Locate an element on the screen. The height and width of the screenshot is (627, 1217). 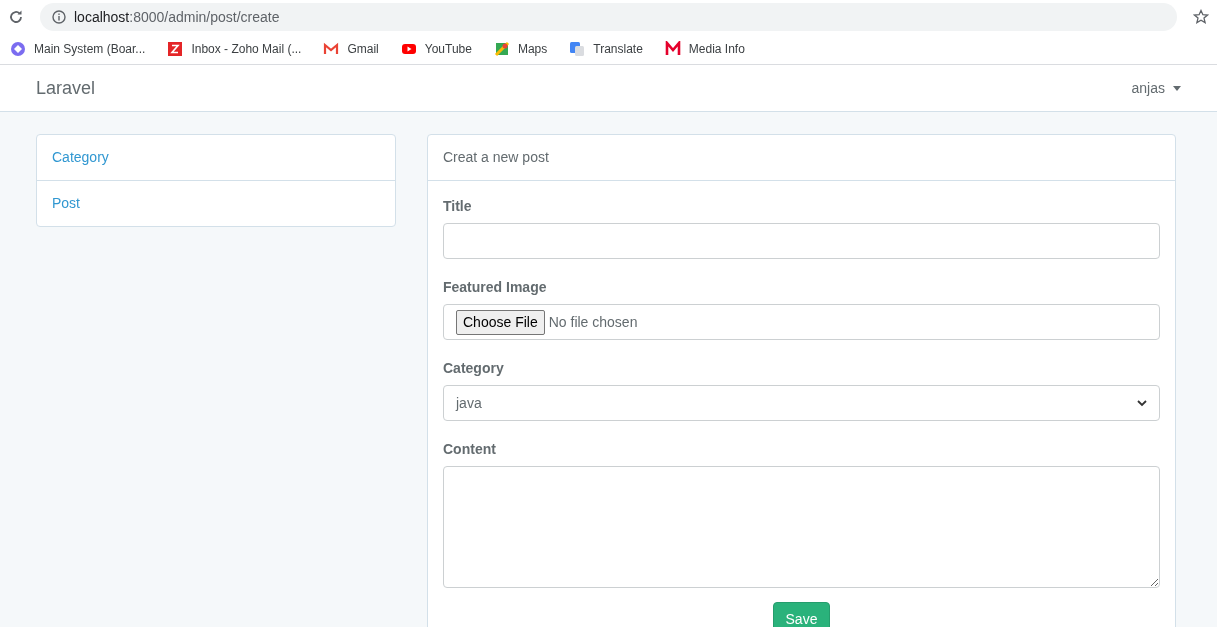
select-field: java is located at coordinates (801, 403).